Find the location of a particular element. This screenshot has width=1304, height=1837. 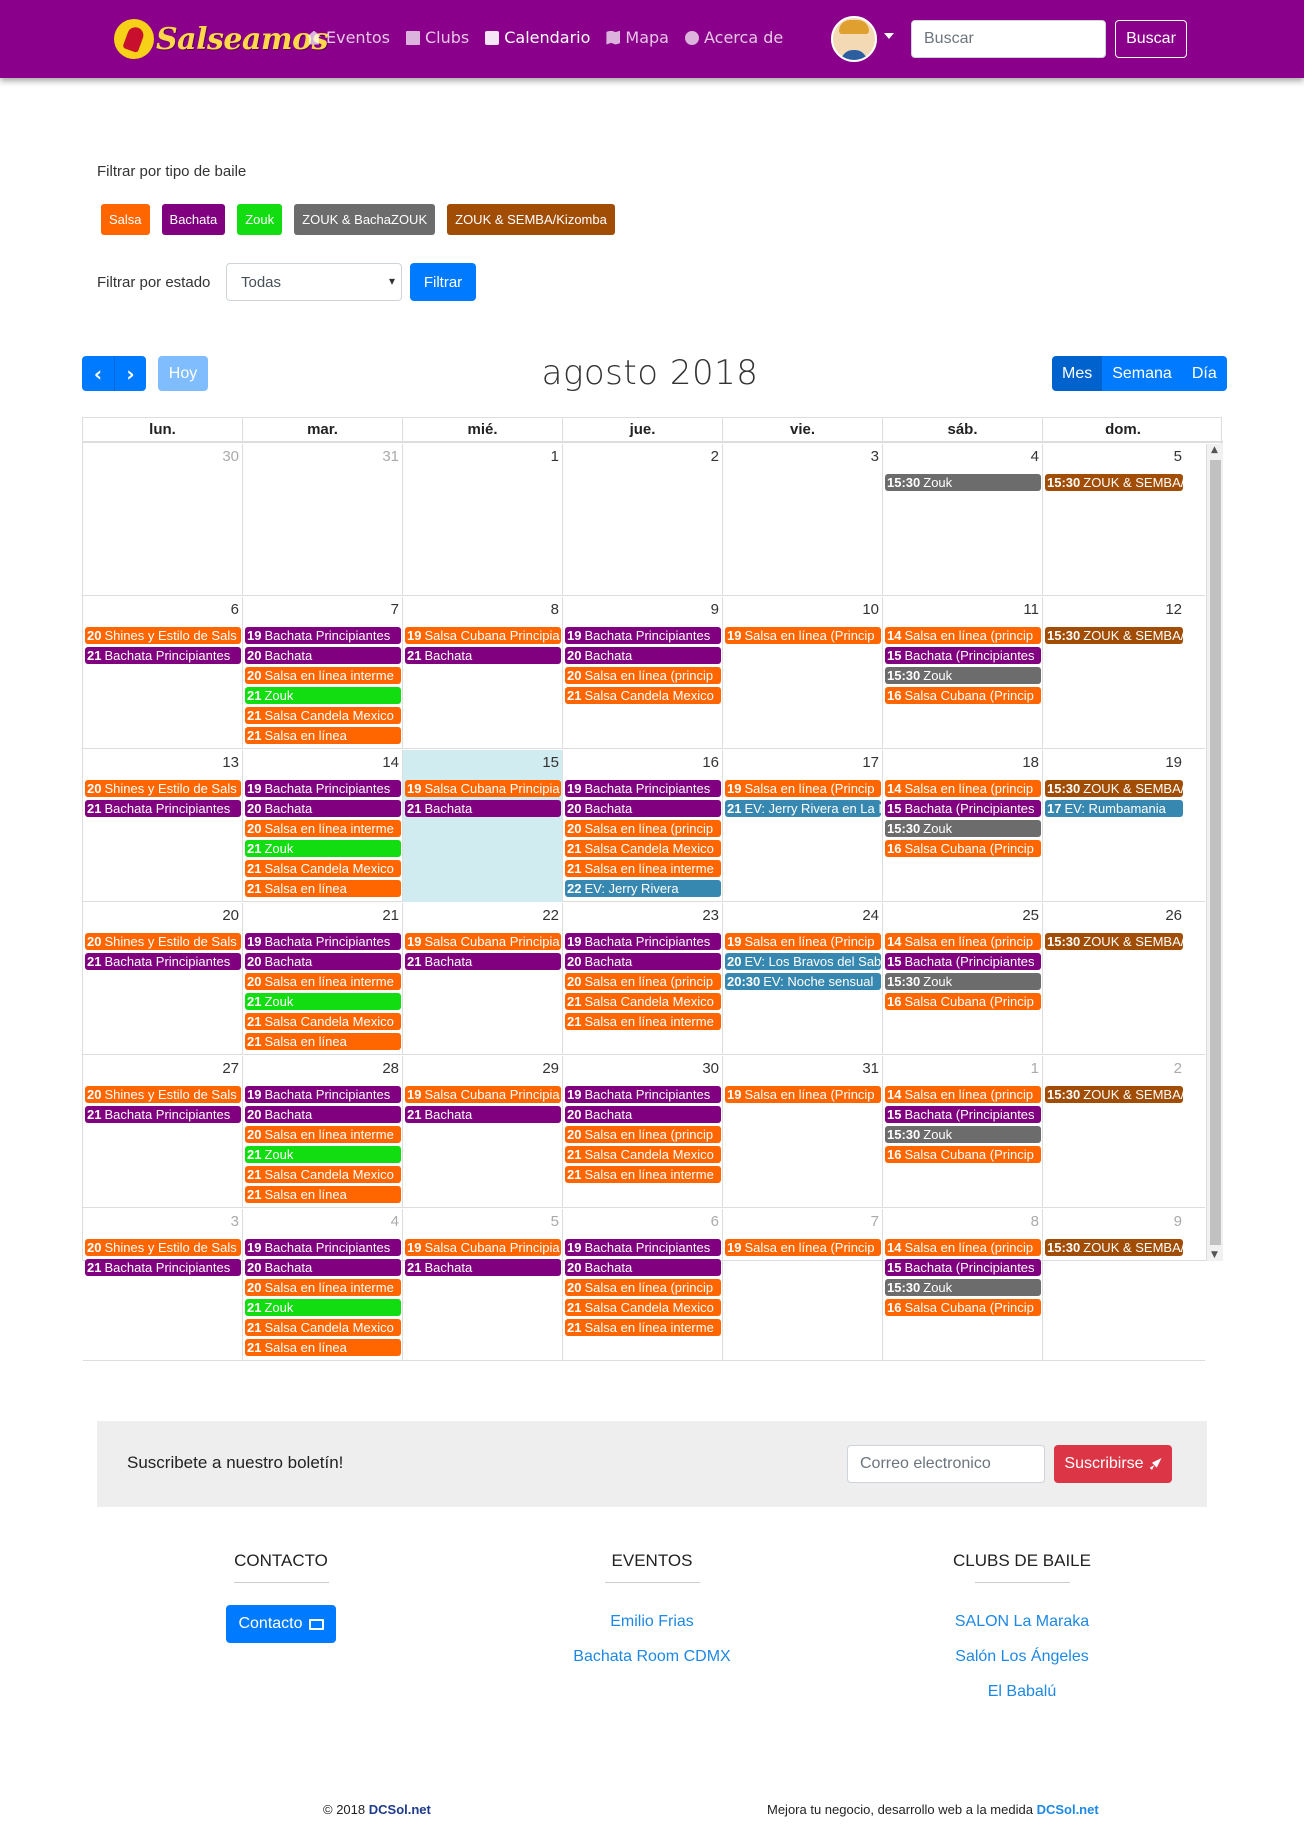

day-number: 16 is located at coordinates (710, 762).